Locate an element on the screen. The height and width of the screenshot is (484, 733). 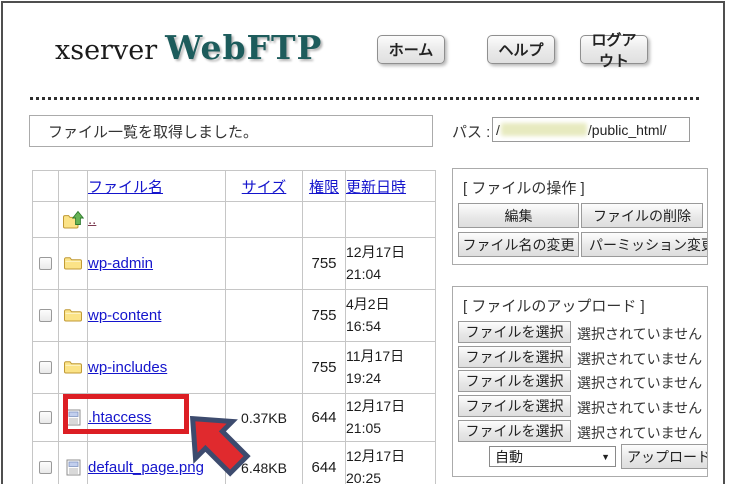
column-header-filename: ファイル名 is located at coordinates (126, 187).